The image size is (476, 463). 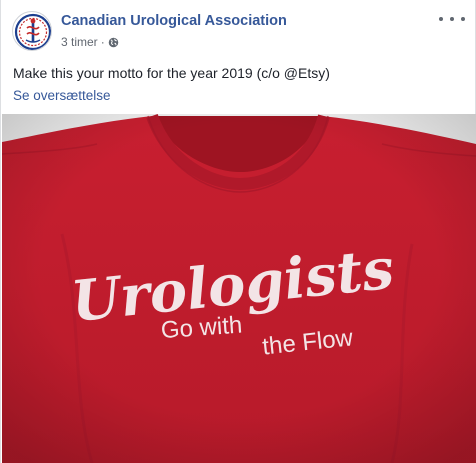 I want to click on post-meta: 3 timer ·, so click(x=90, y=42).